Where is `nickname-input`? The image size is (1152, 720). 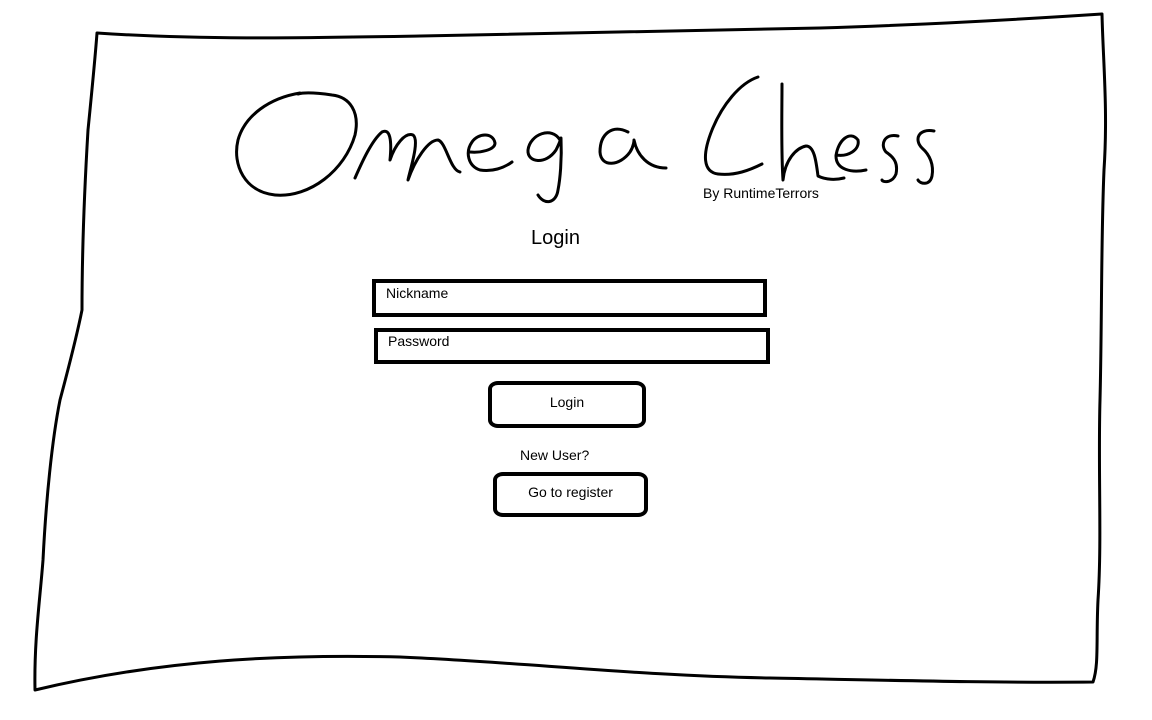
nickname-input is located at coordinates (569, 298).